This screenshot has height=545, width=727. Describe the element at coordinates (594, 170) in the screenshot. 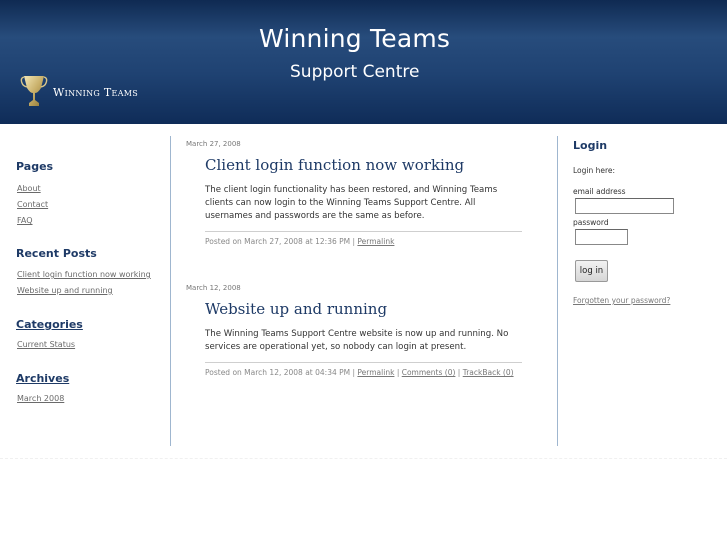

I see `login-intro: Login here:` at that location.